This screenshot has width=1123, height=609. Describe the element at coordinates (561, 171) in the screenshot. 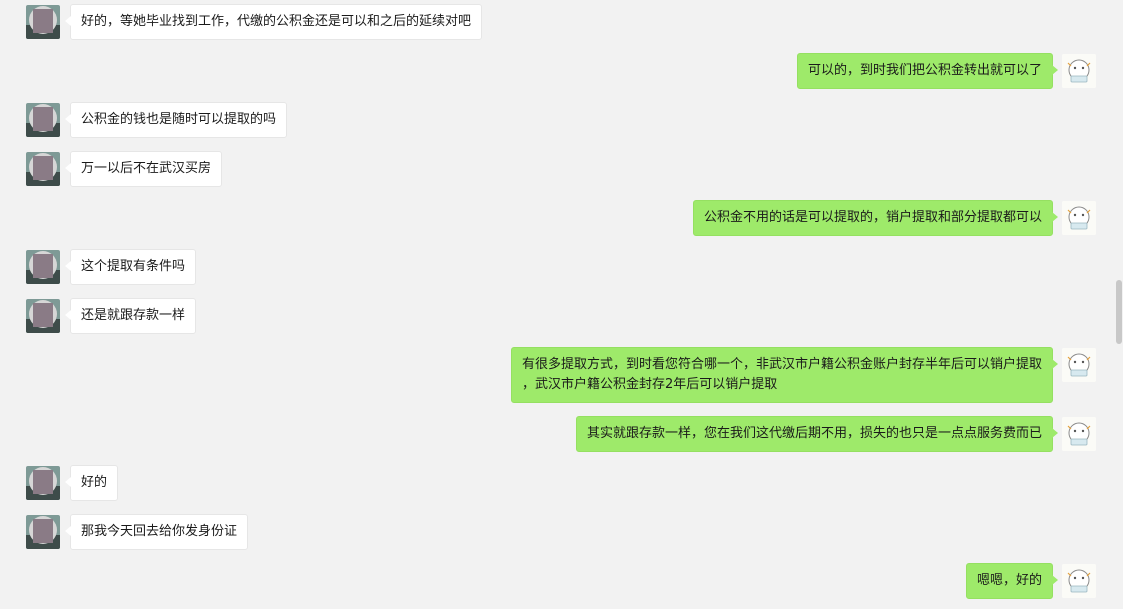

I see `message-incoming: 万一以后不在武汉买房` at that location.